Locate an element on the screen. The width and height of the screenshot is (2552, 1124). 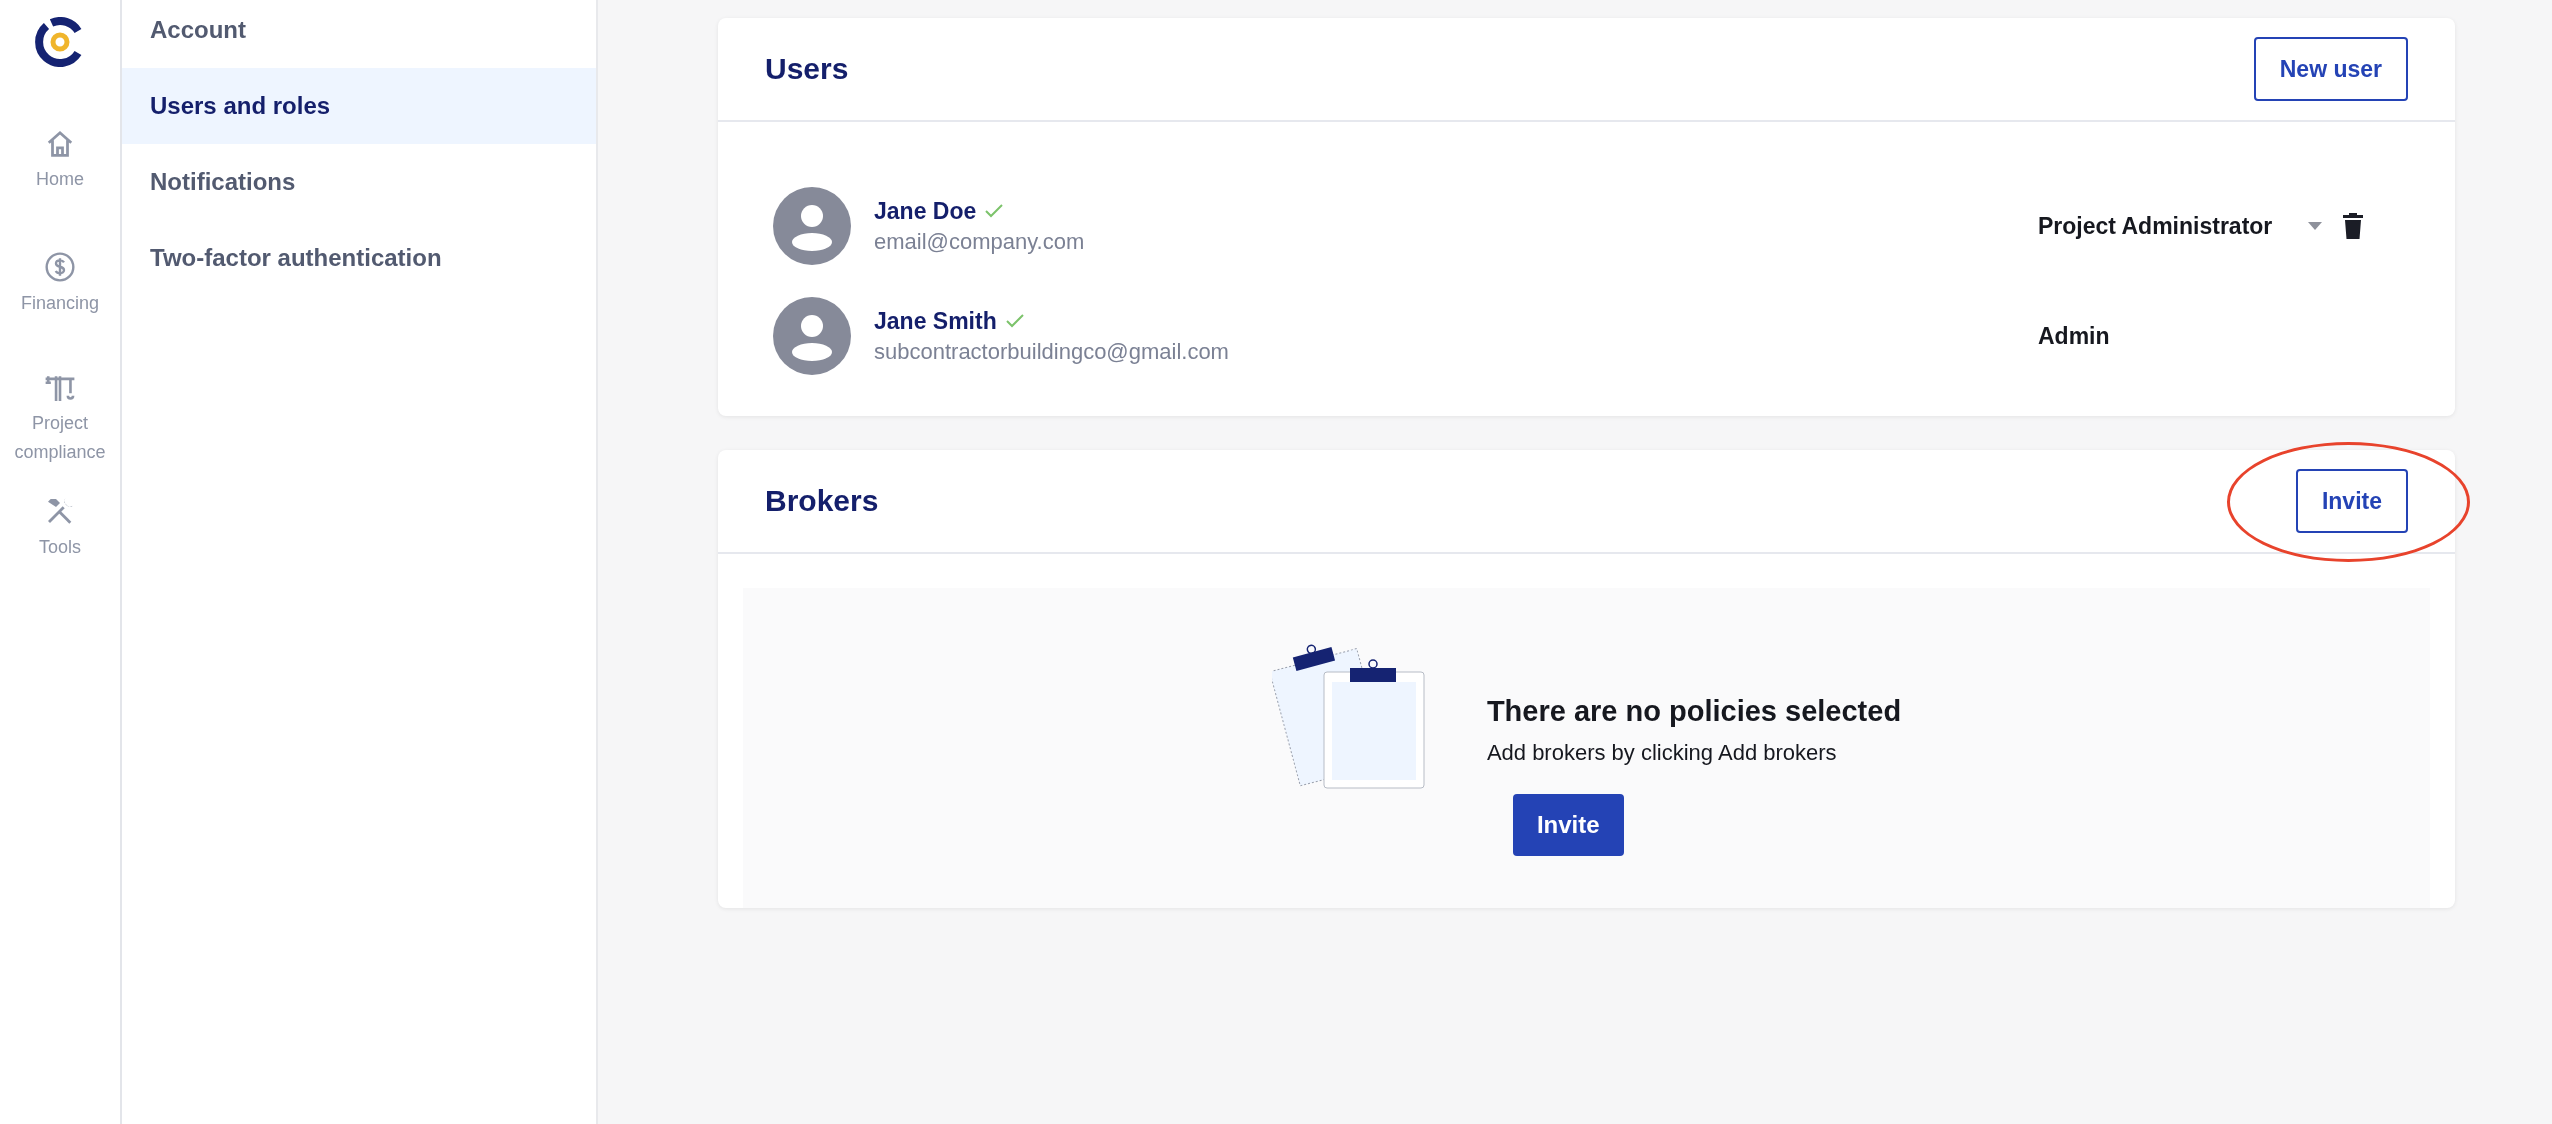
trash-icon is located at coordinates (2353, 226).